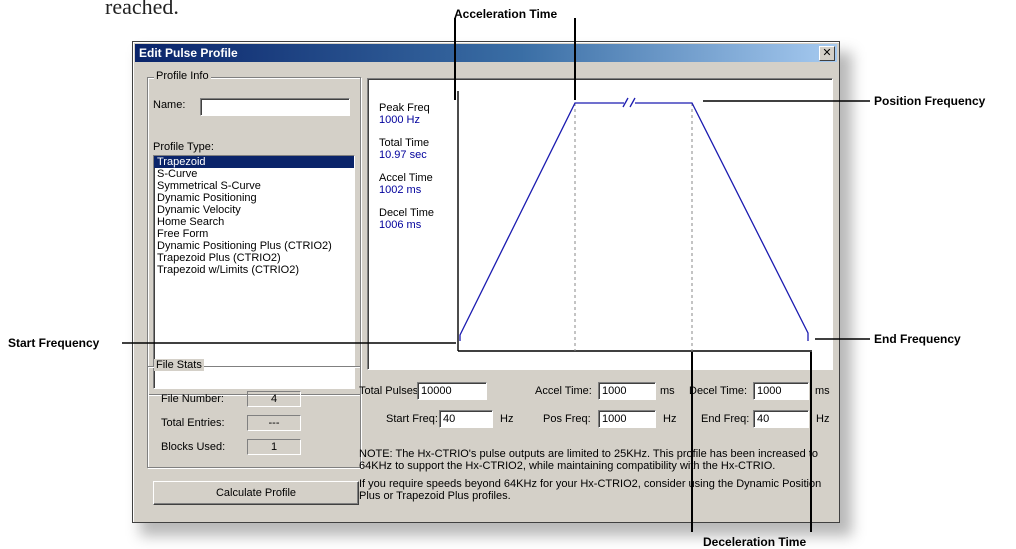 Image resolution: width=1016 pixels, height=549 pixels. Describe the element at coordinates (541, 221) in the screenshot. I see `profile-line-rise` at that location.